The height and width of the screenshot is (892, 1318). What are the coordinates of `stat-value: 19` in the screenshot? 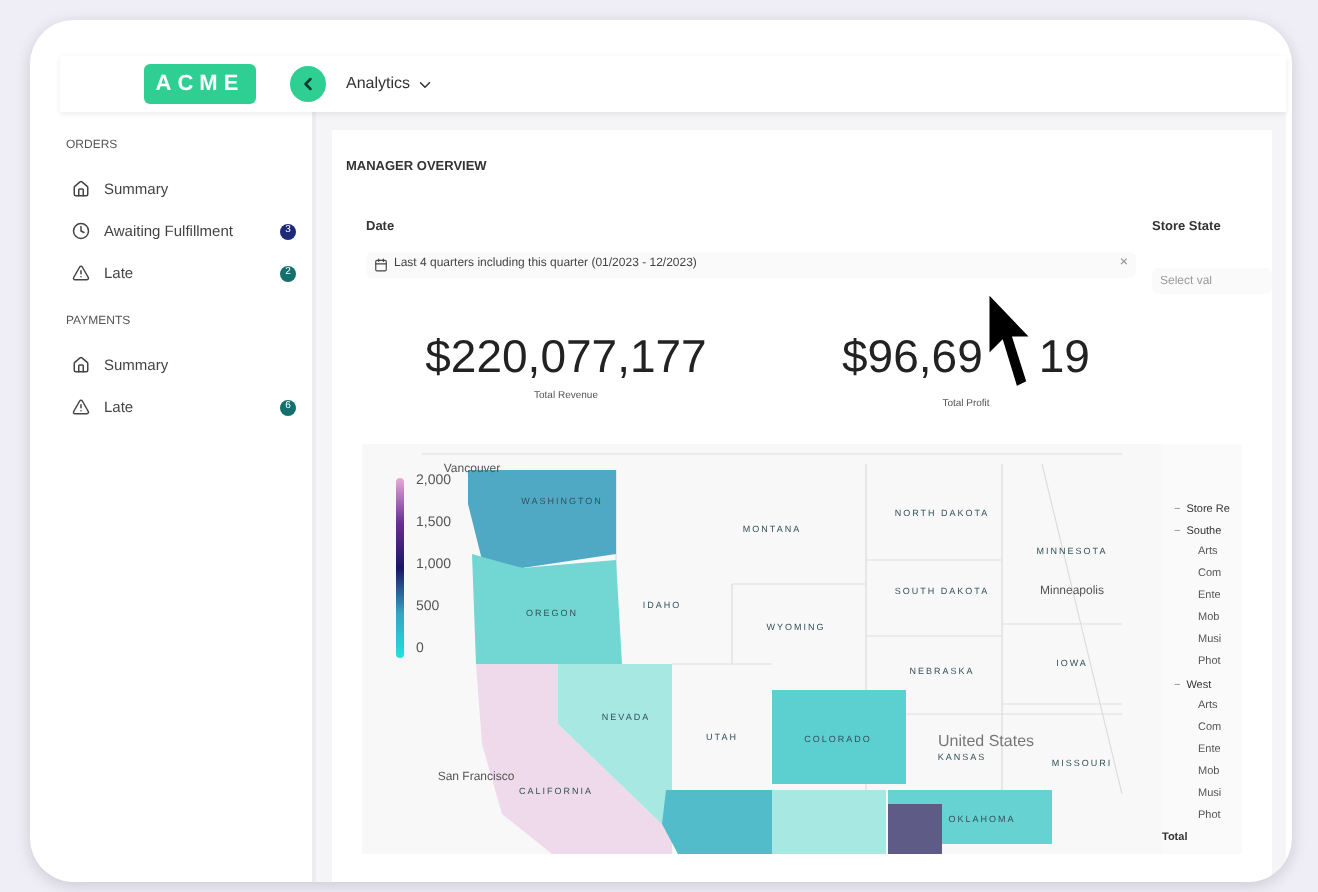 It's located at (1064, 355).